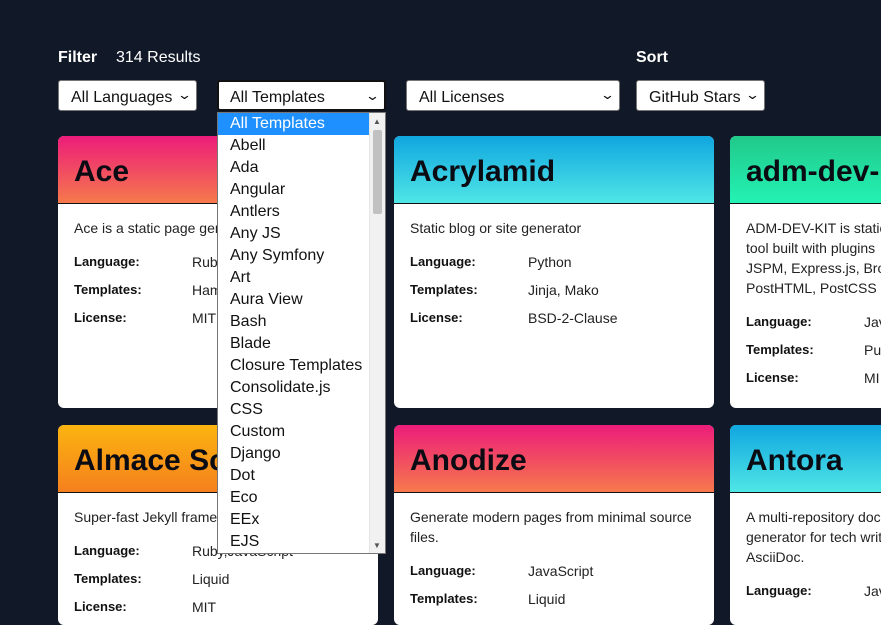  Describe the element at coordinates (301, 278) in the screenshot. I see `dropdown-option: Art` at that location.